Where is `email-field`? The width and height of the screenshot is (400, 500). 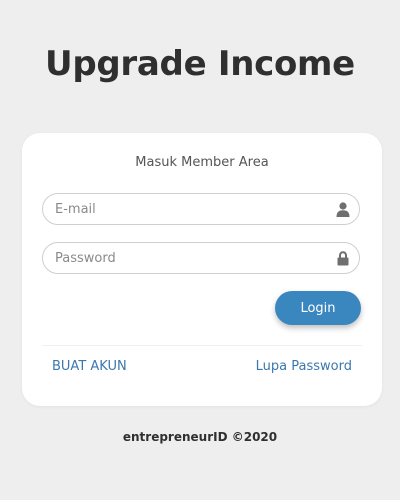
email-field is located at coordinates (201, 209).